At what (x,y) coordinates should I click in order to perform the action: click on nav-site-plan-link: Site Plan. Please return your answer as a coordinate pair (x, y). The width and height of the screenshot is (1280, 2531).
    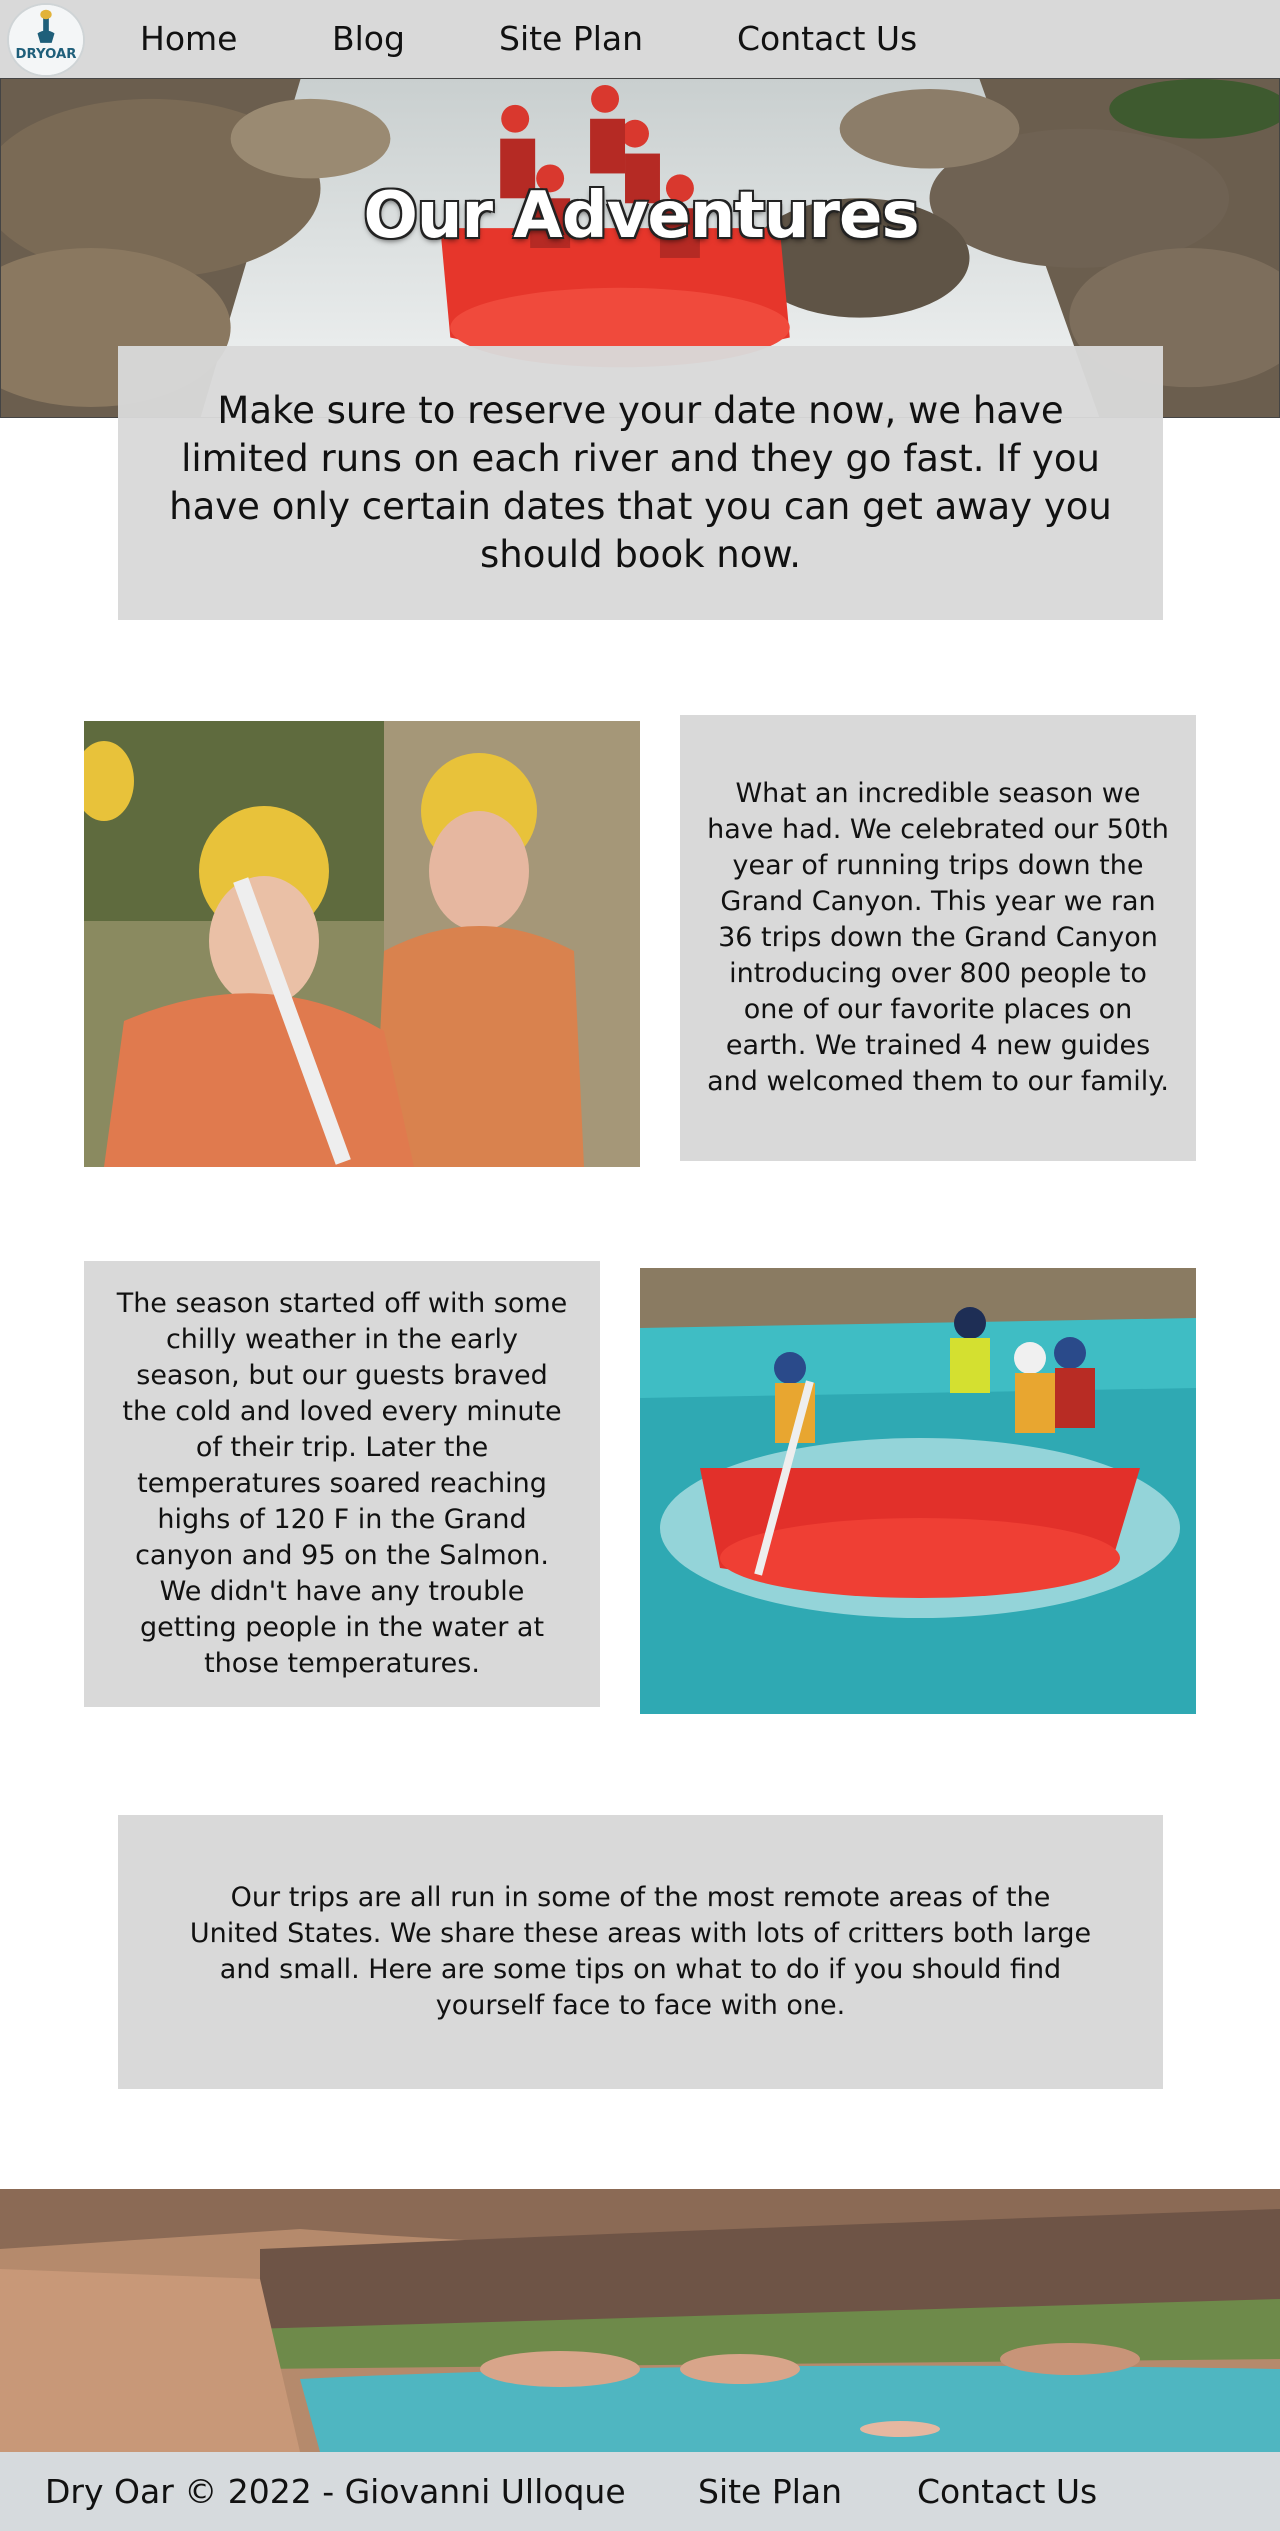
    Looking at the image, I should click on (571, 39).